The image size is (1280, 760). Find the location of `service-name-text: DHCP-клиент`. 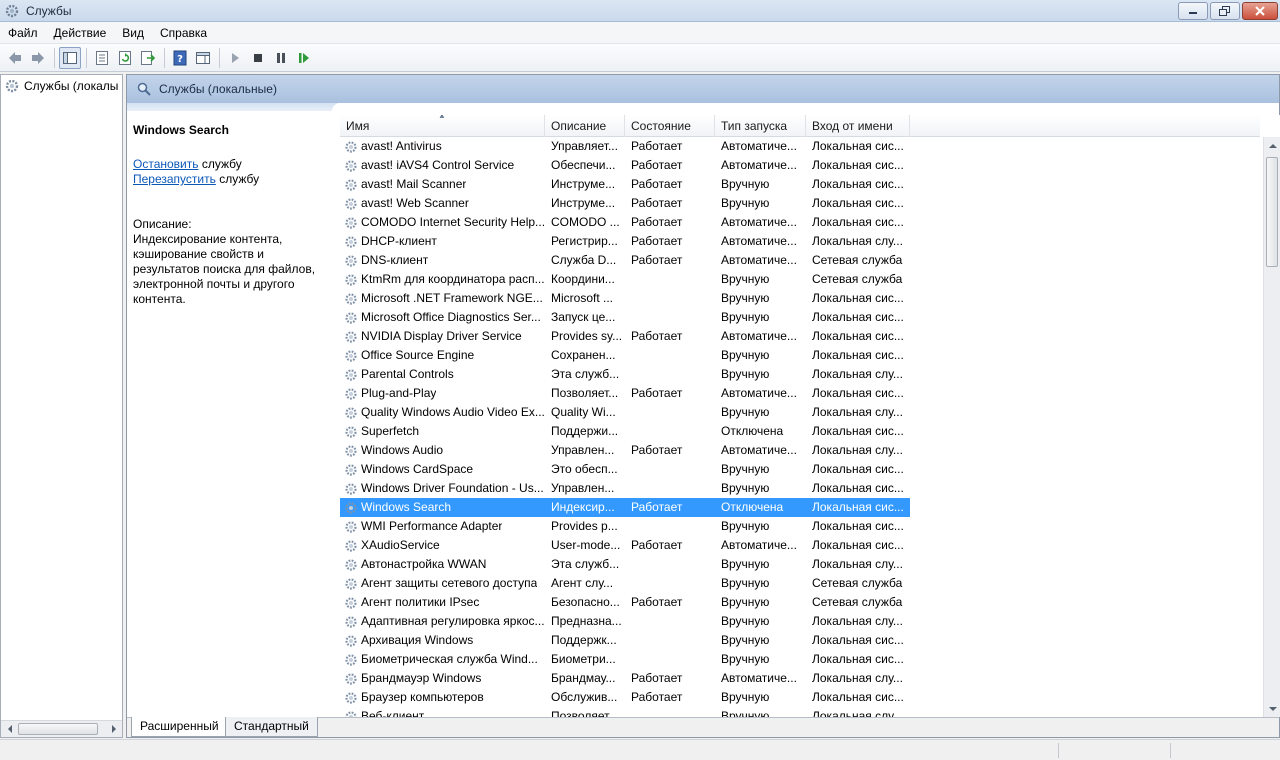

service-name-text: DHCP-клиент is located at coordinates (399, 241).